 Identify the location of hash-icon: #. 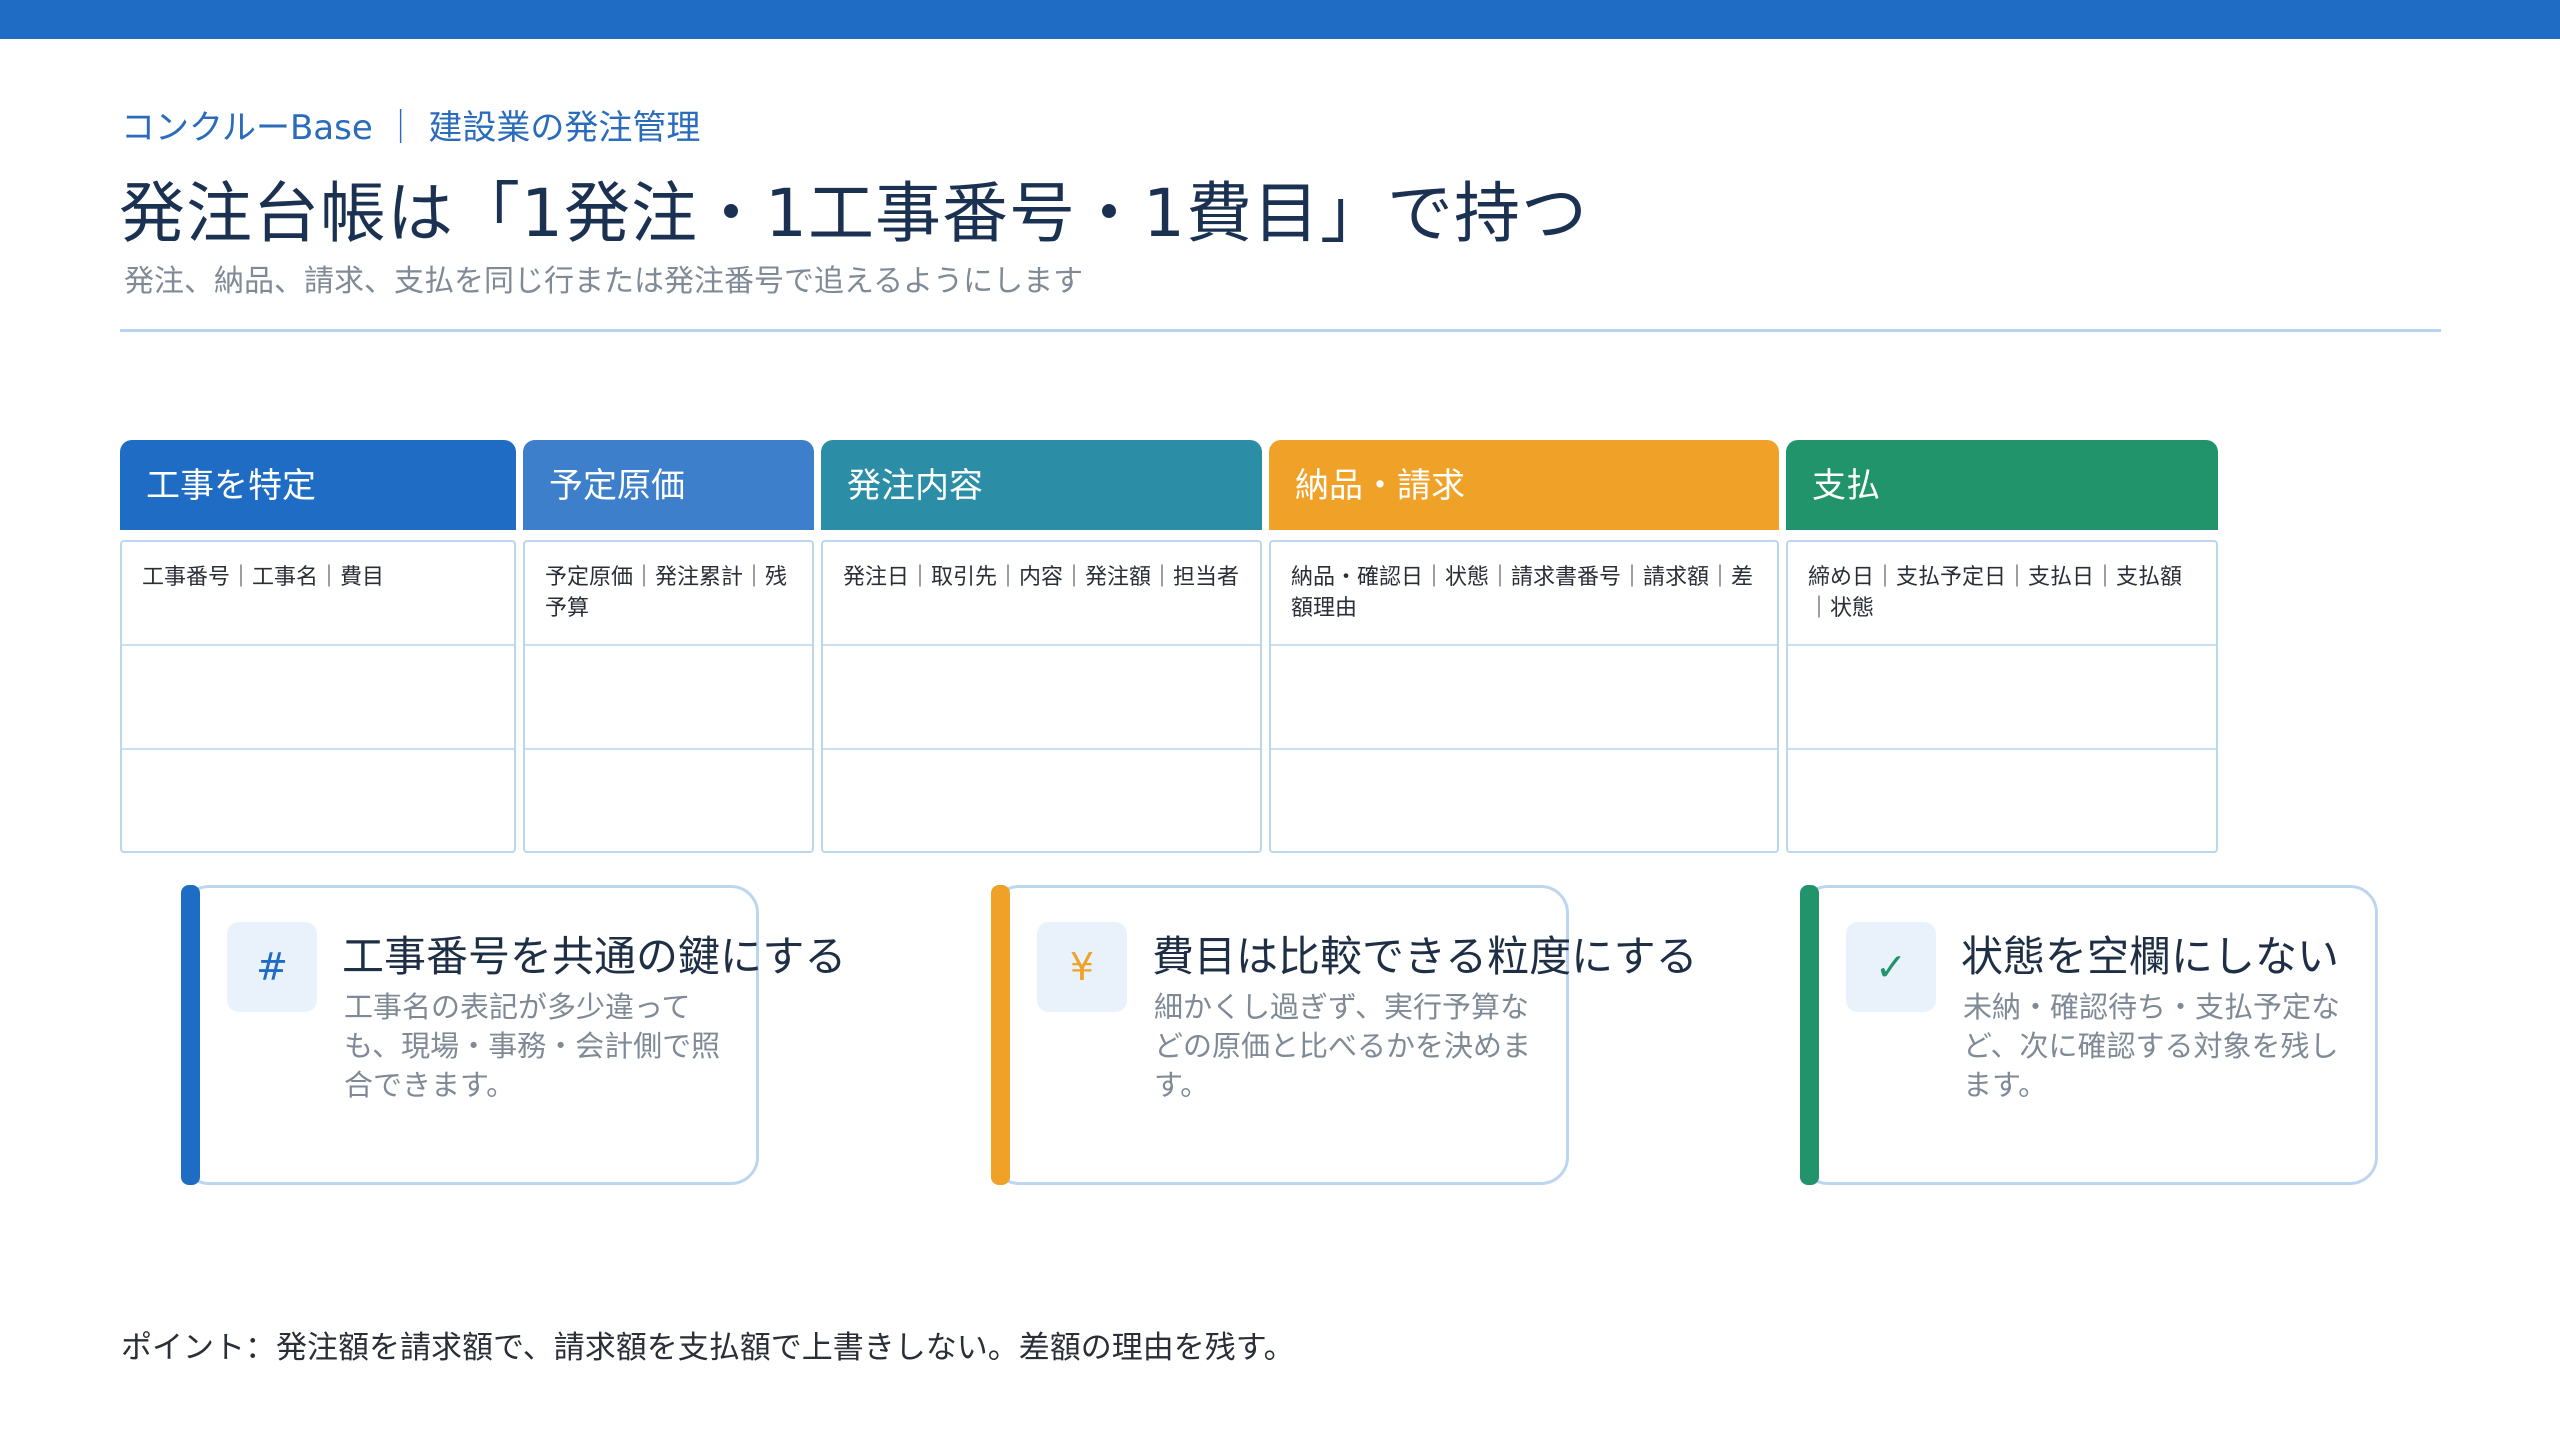
(272, 967).